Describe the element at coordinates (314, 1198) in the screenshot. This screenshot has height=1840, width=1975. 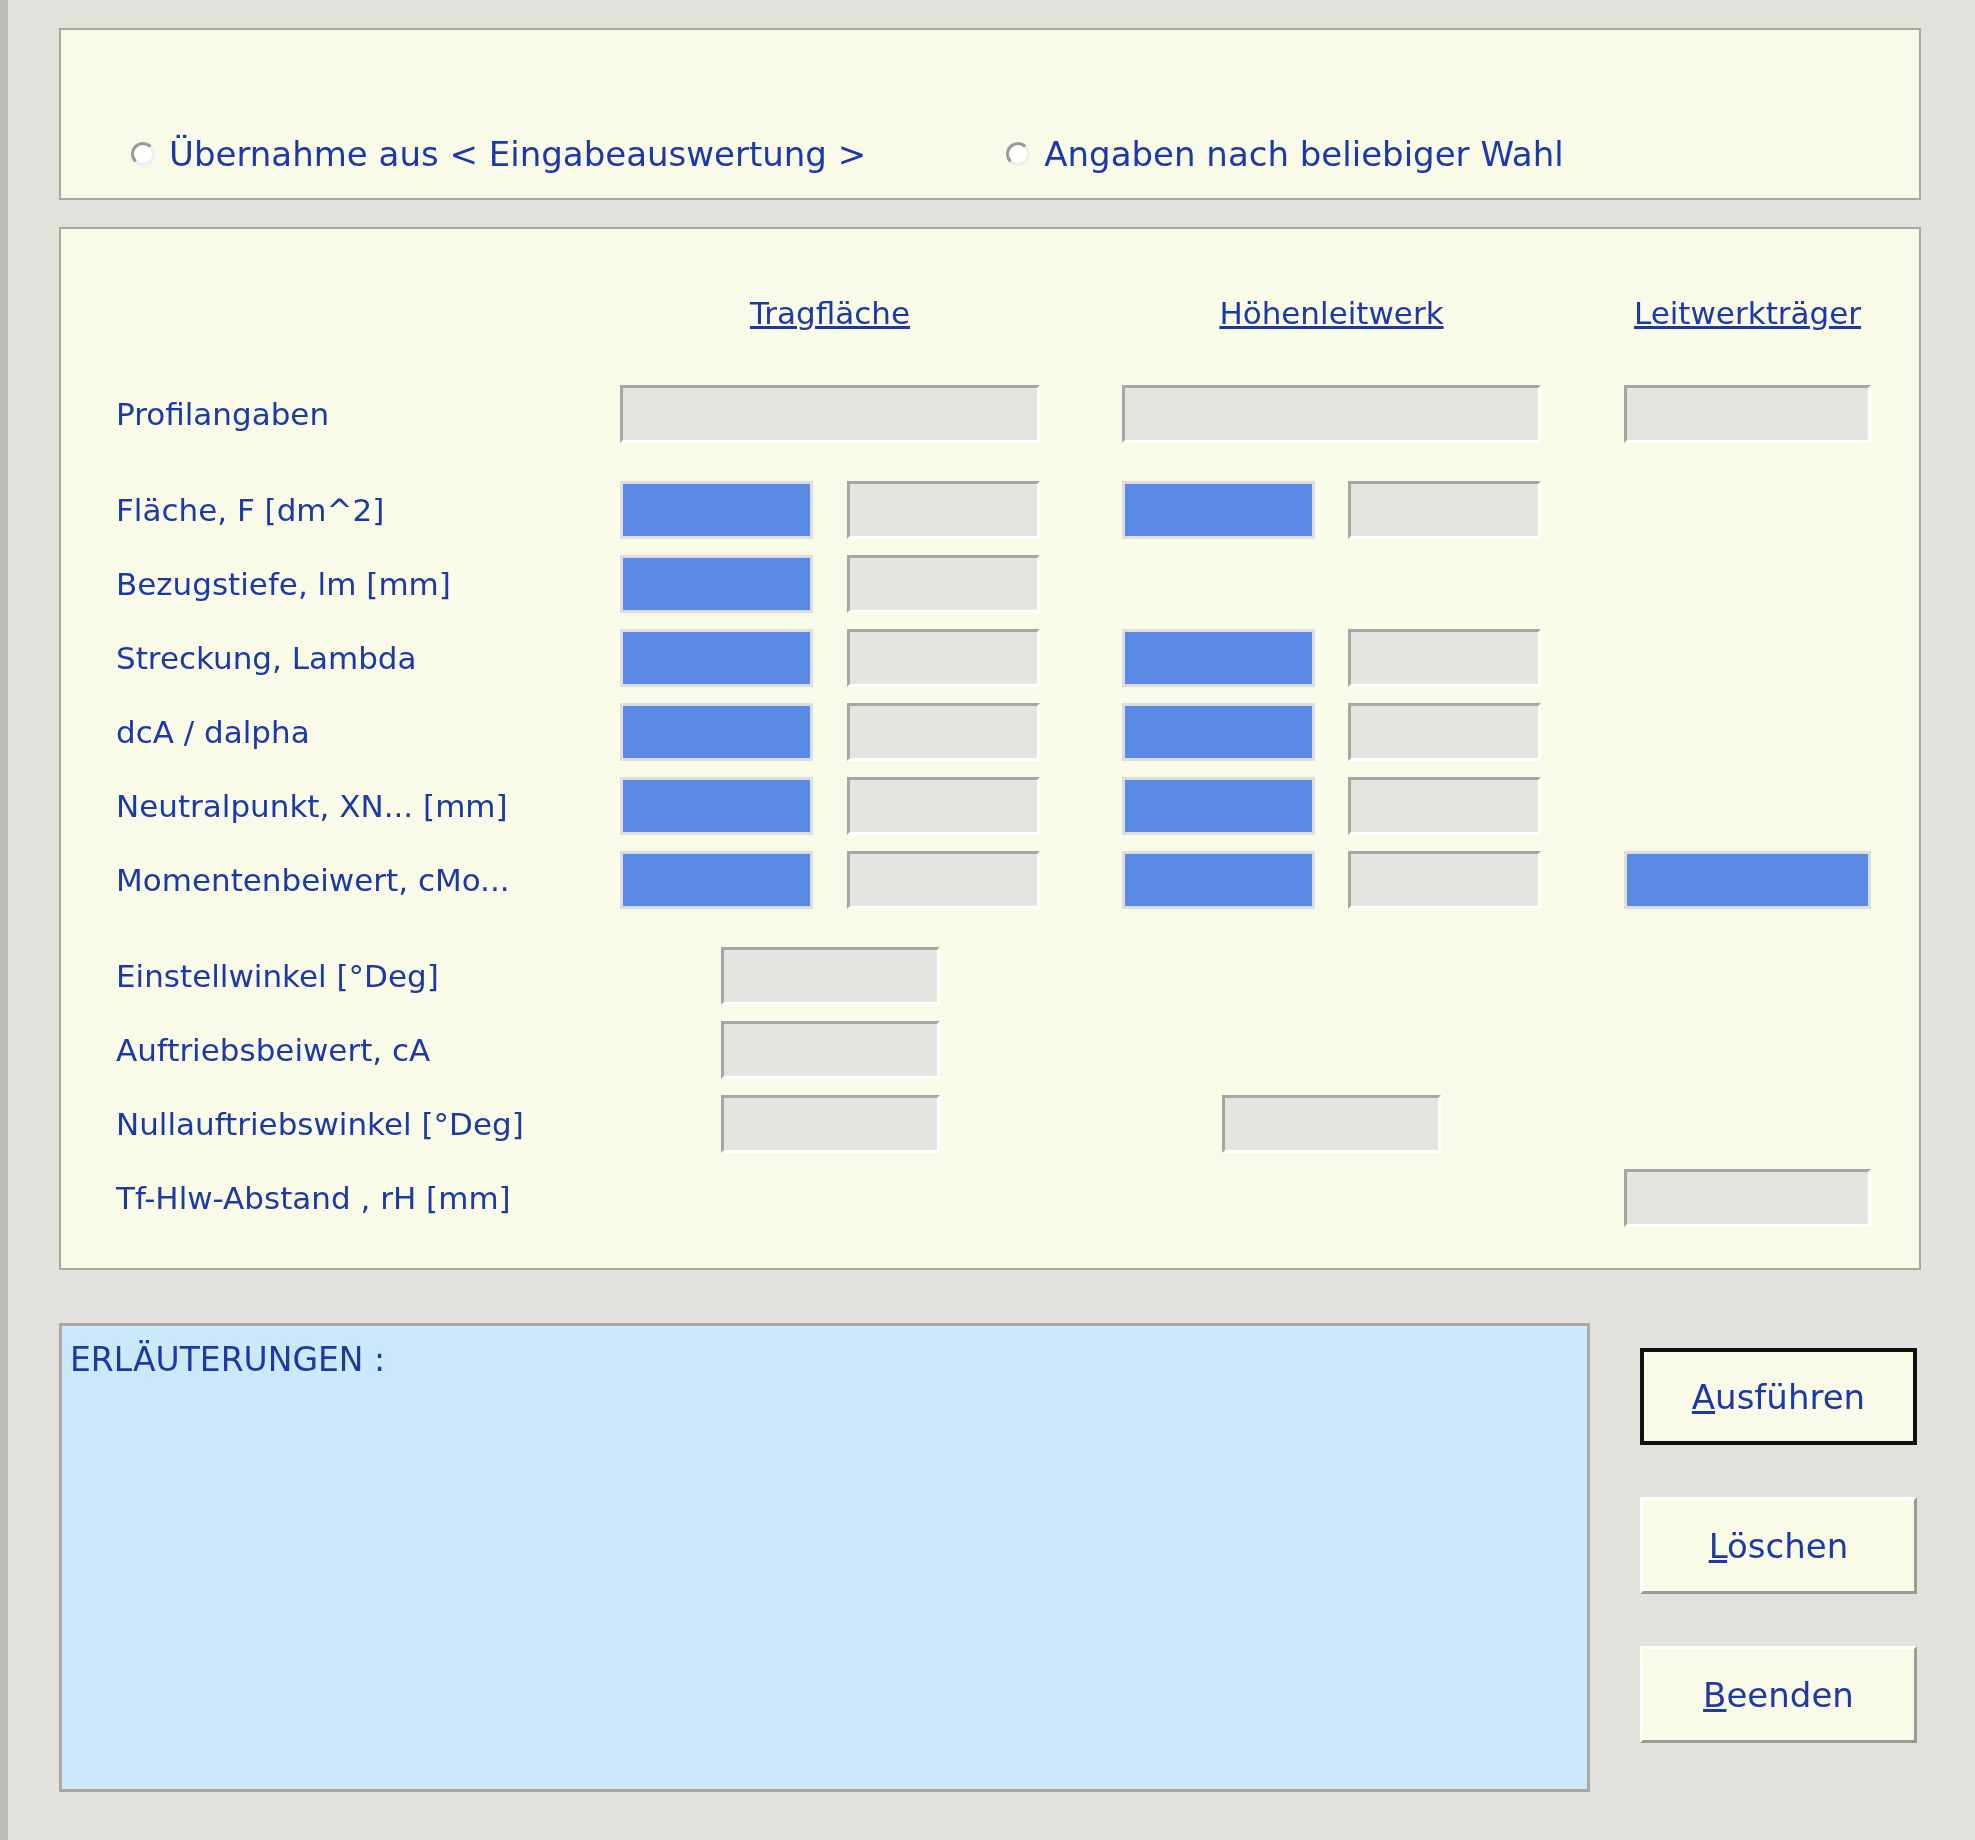
I see `row-label: Tf-Hlw-Abstand , rH [mm]` at that location.